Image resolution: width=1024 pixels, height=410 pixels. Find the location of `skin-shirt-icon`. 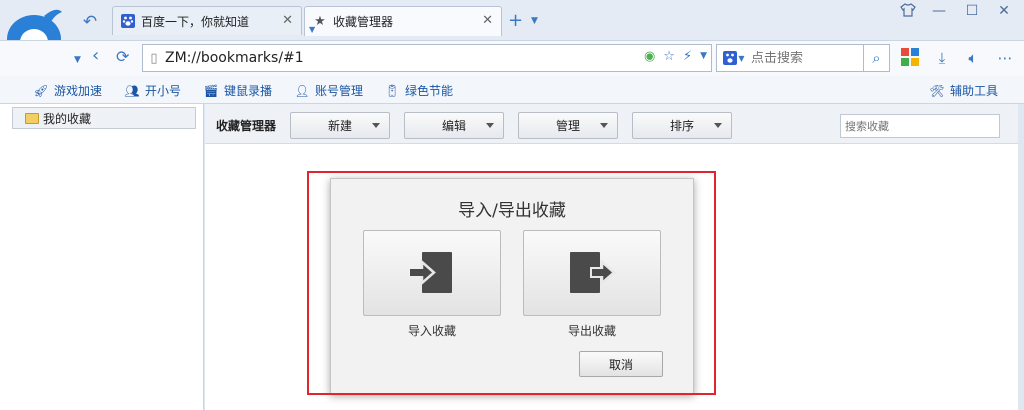

skin-shirt-icon is located at coordinates (908, 12).